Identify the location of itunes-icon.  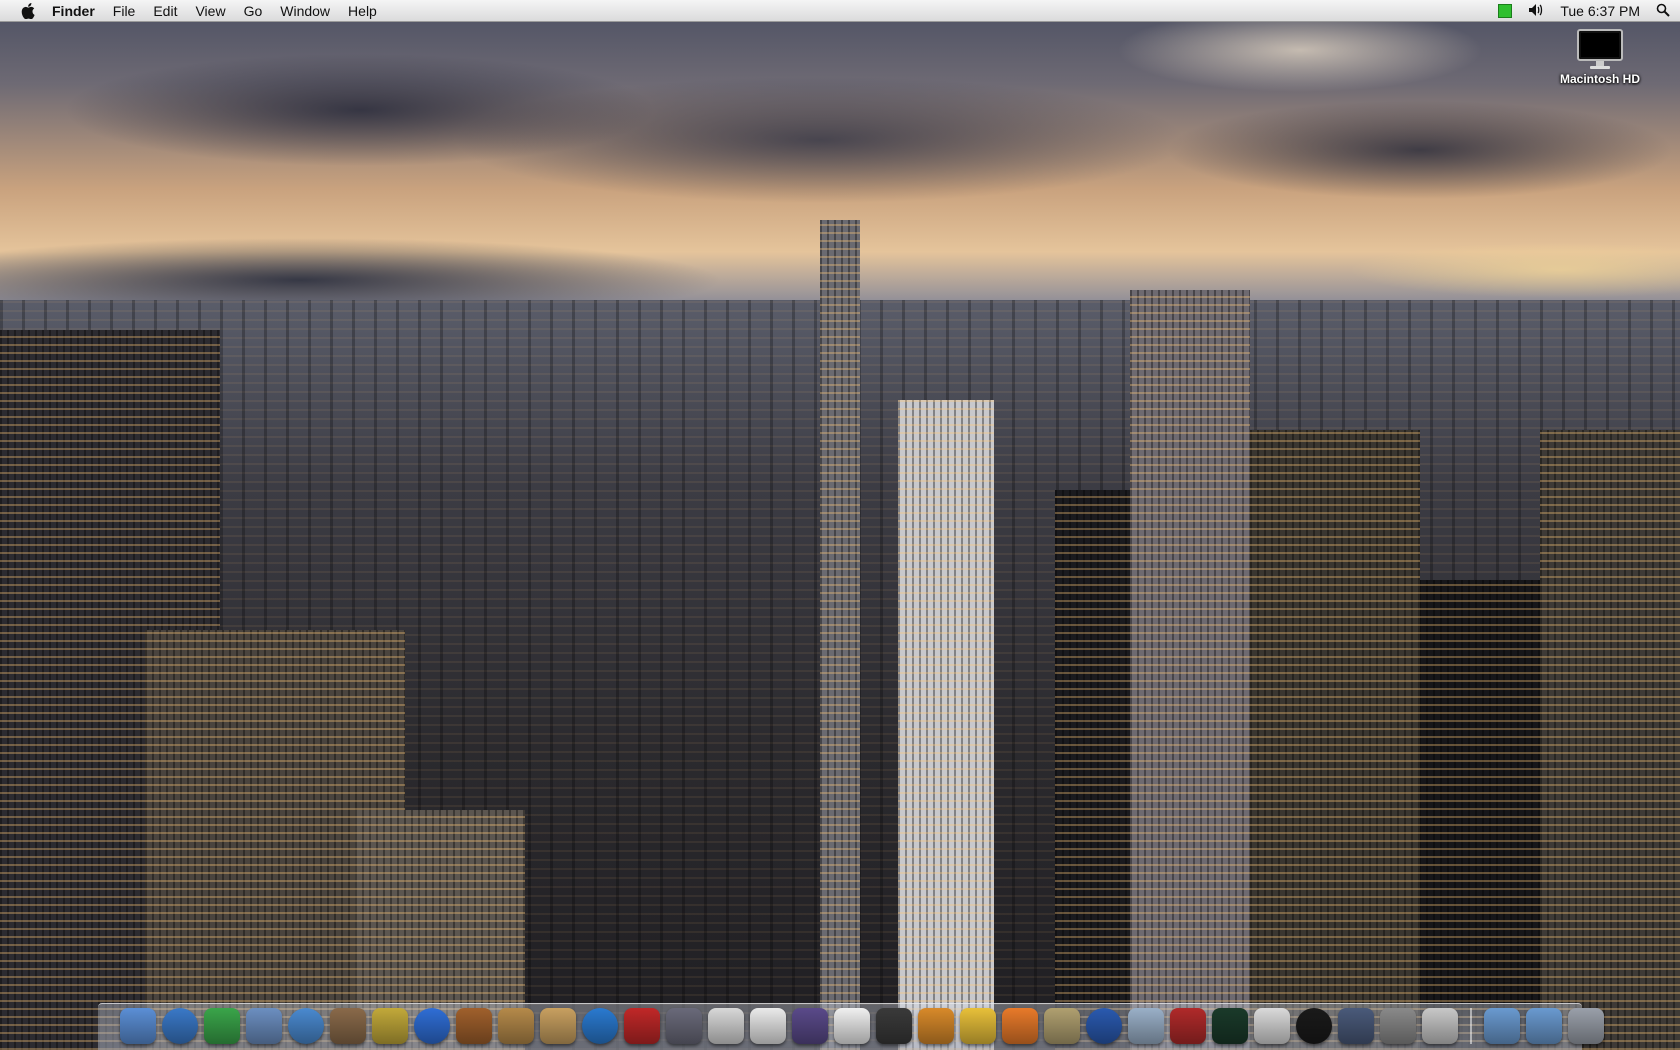
(306, 1026).